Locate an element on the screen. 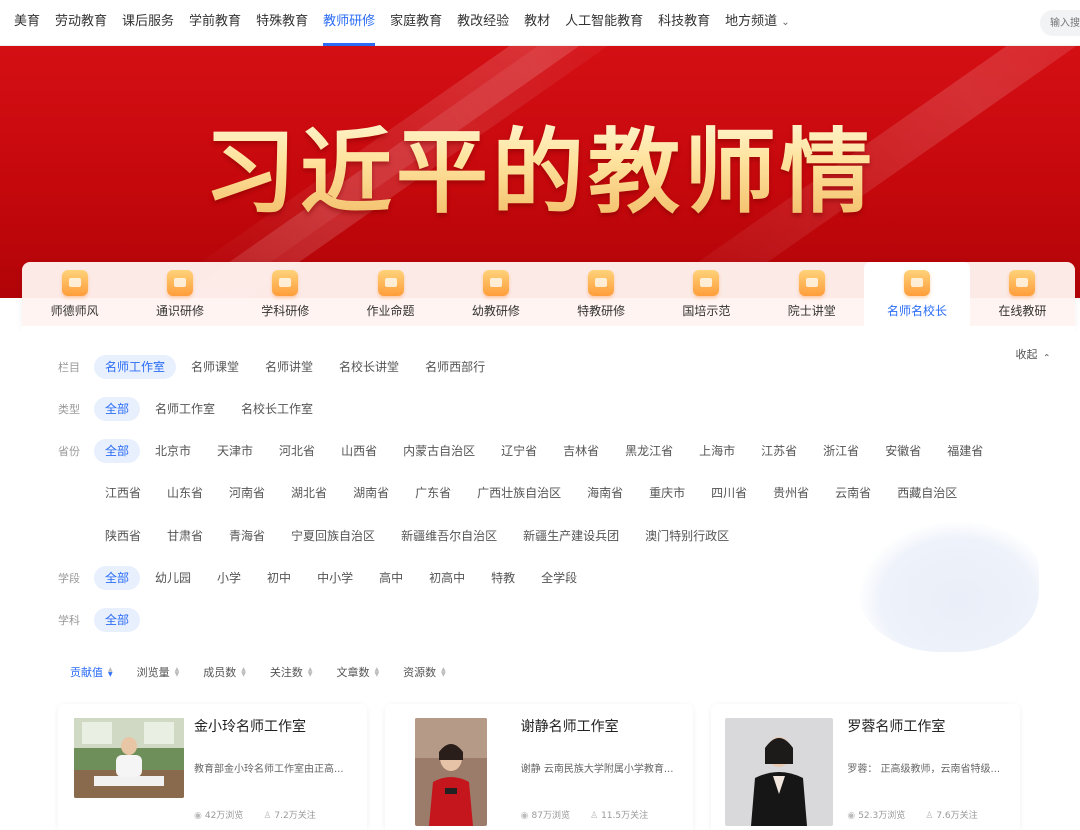  sort-follows: 关注数 ▲ ▼ is located at coordinates (291, 672).